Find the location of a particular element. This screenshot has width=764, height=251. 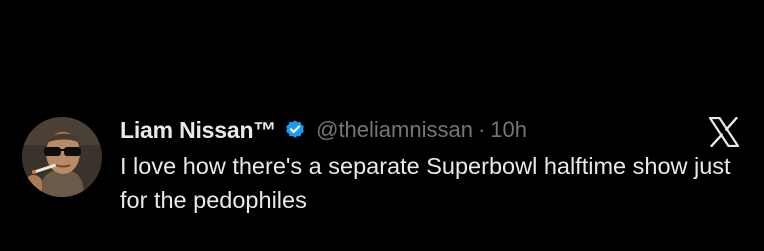

display-name: Liam Nissan™ is located at coordinates (198, 130).